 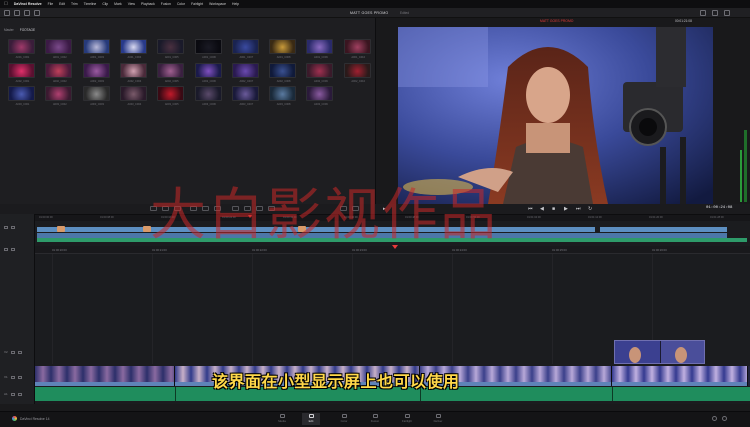 I want to click on inspector-icon, so click(x=727, y=13).